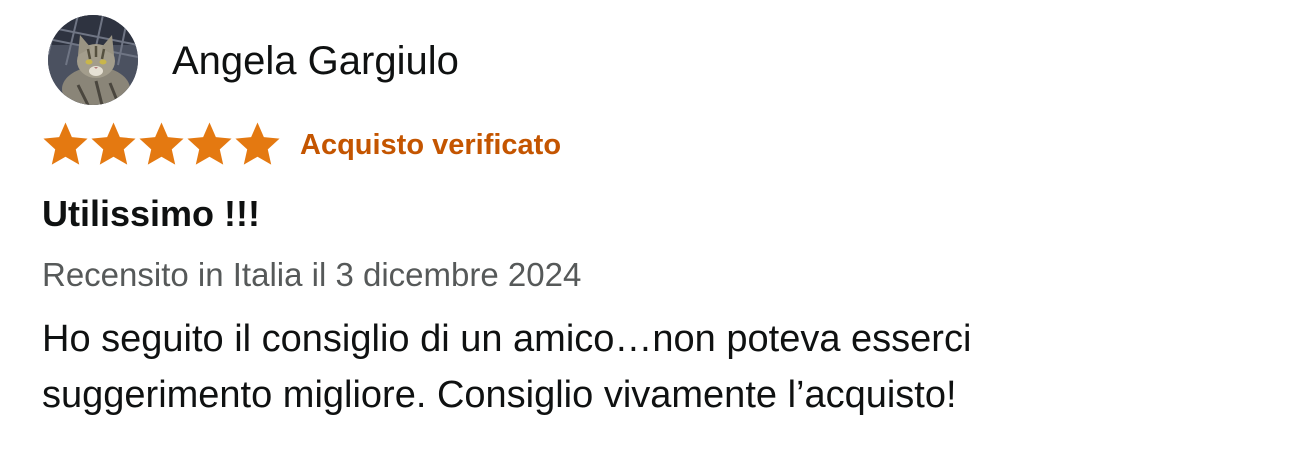 Image resolution: width=1290 pixels, height=450 pixels. Describe the element at coordinates (430, 145) in the screenshot. I see `verified-purchase-badge: Acquisto verificato` at that location.